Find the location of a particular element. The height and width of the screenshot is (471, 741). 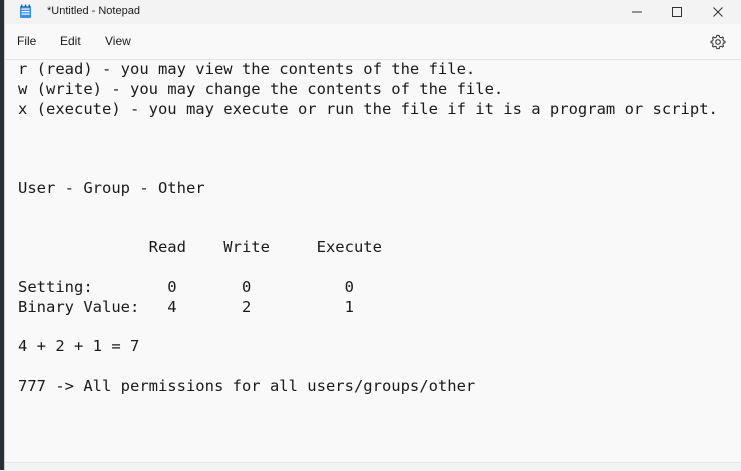

menu-edit: Edit is located at coordinates (70, 41).